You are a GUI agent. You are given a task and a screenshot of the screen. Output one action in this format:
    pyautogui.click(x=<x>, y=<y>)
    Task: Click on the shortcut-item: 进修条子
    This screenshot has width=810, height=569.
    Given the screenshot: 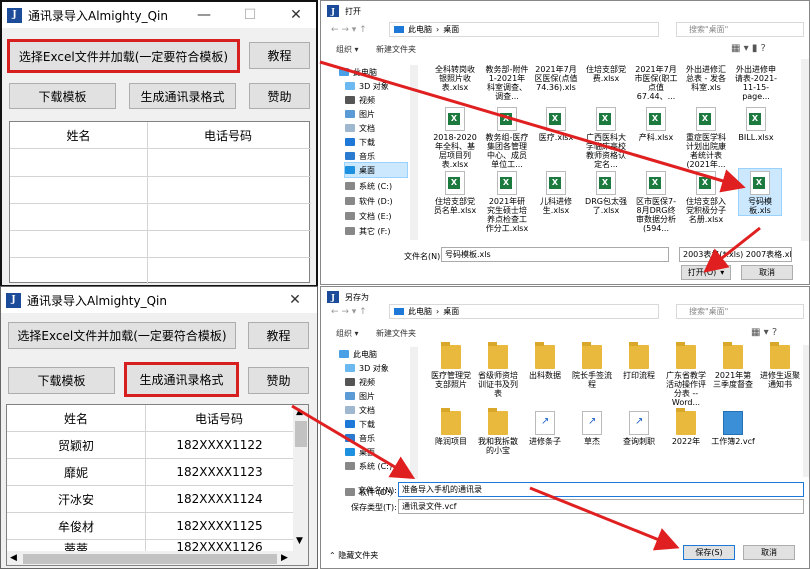 What is the action you would take?
    pyautogui.click(x=545, y=428)
    